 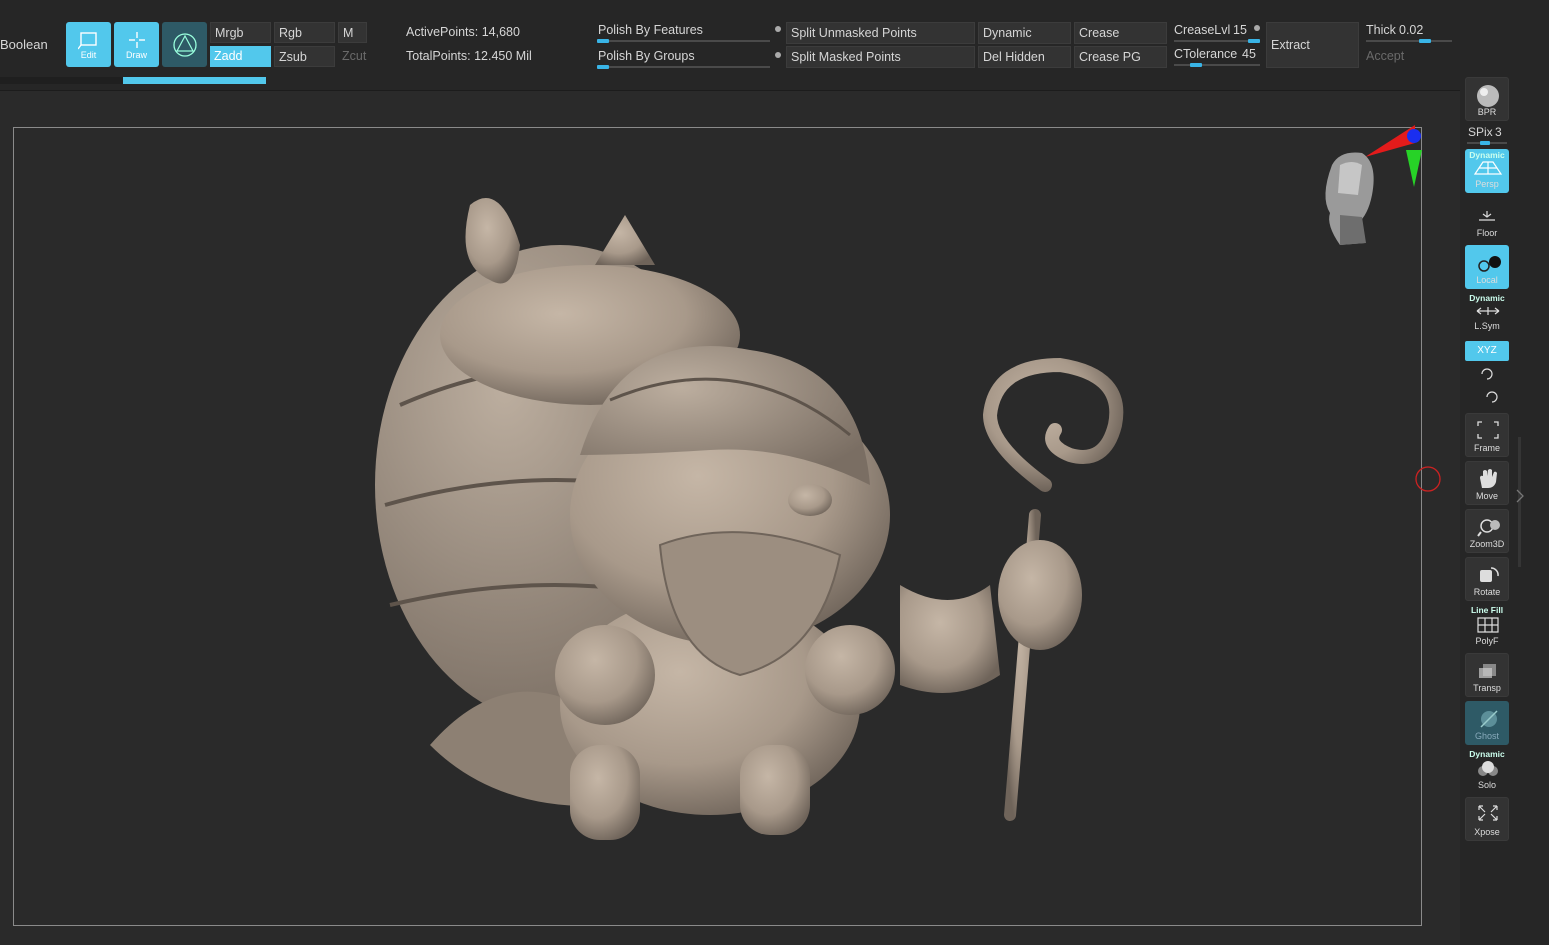 What do you see at coordinates (1196, 65) in the screenshot?
I see `ctolerance-fill` at bounding box center [1196, 65].